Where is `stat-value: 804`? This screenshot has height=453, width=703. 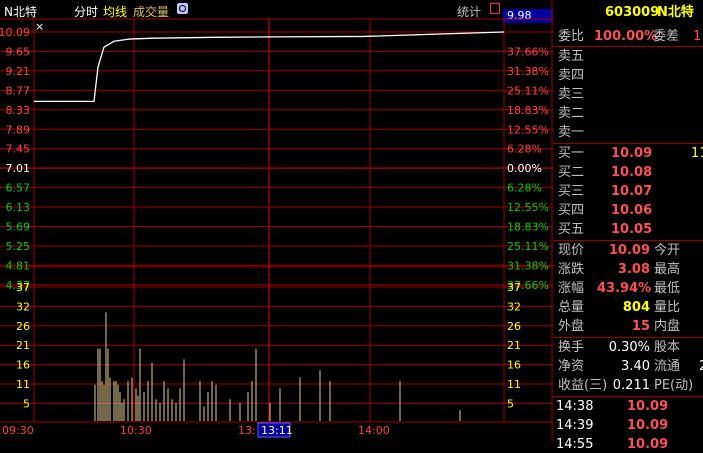
stat-value: 804 is located at coordinates (636, 307).